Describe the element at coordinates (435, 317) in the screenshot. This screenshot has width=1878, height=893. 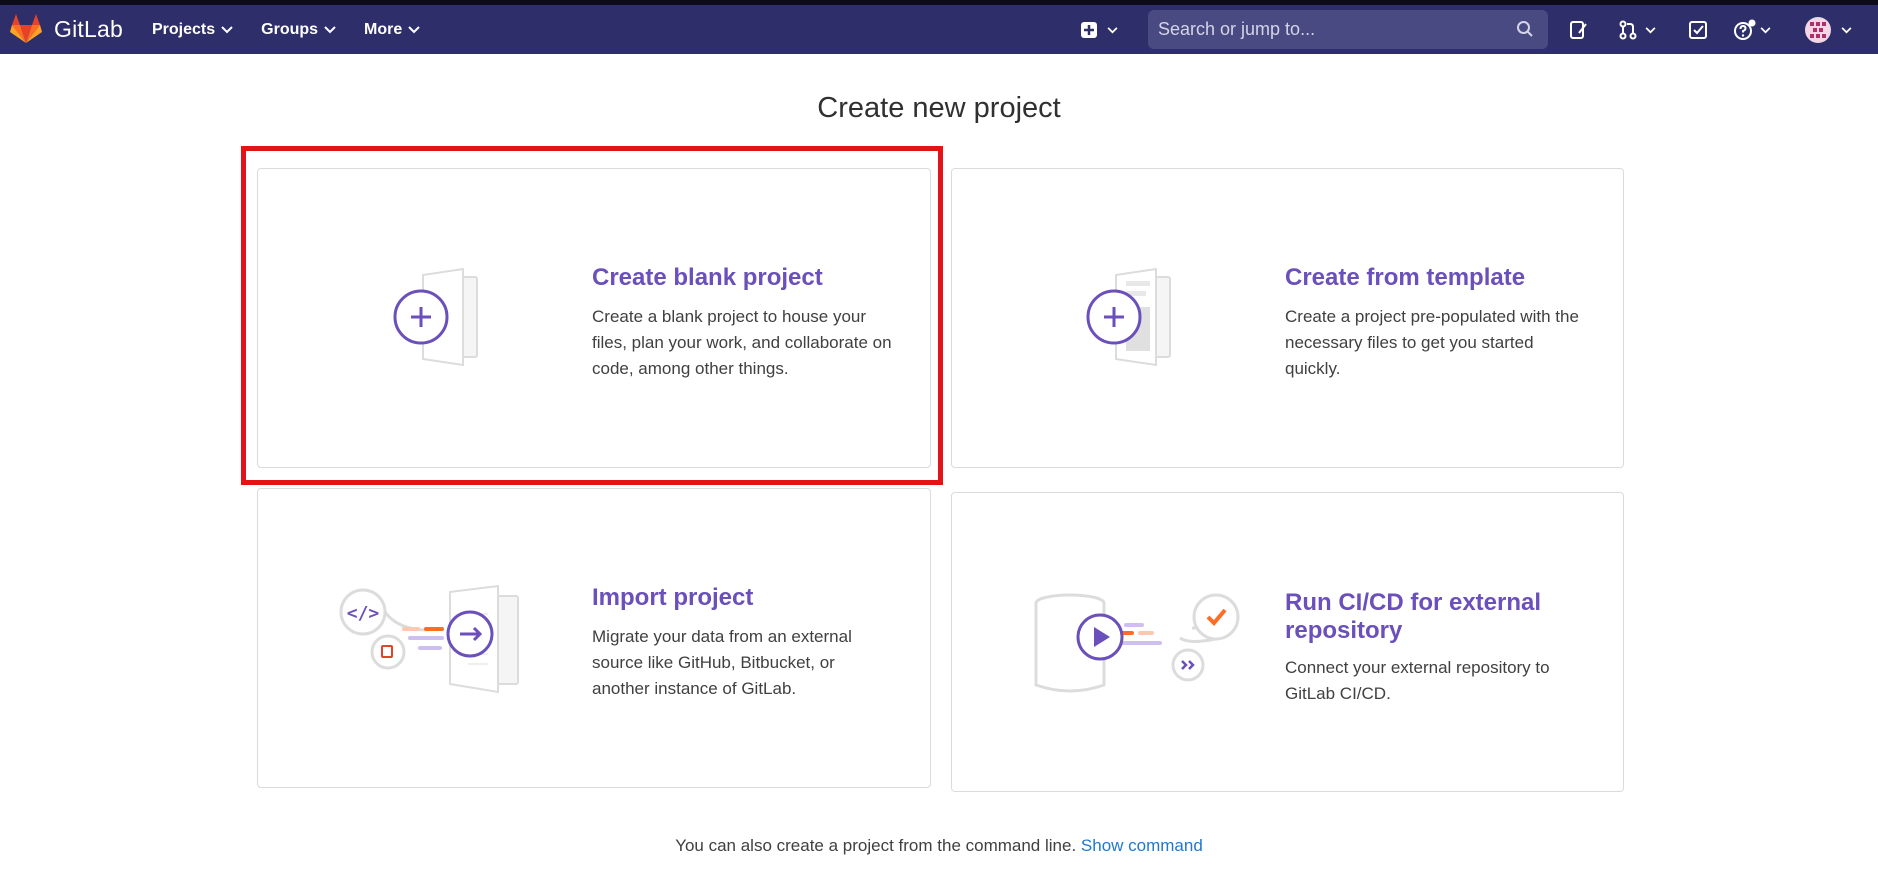
I see `blank-project-illustration-icon` at that location.